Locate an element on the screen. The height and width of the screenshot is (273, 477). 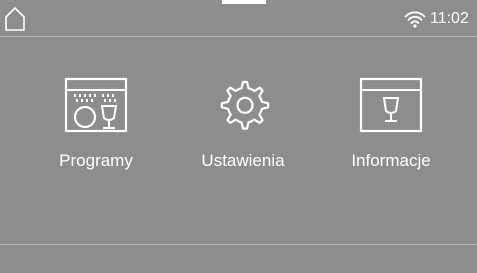
wine-glass-info-icon is located at coordinates (391, 105).